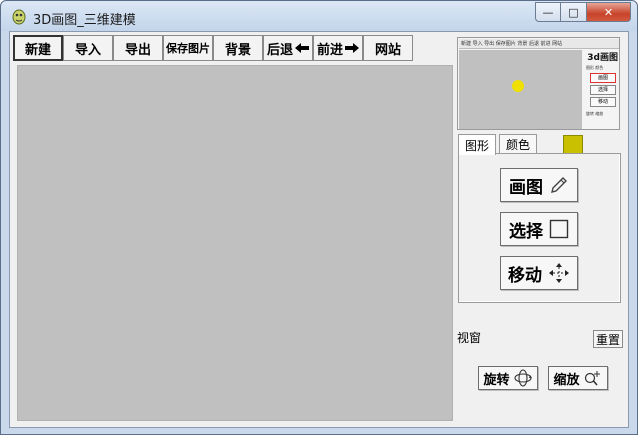  What do you see at coordinates (603, 78) in the screenshot?
I see `preview-draw-button: 画图` at bounding box center [603, 78].